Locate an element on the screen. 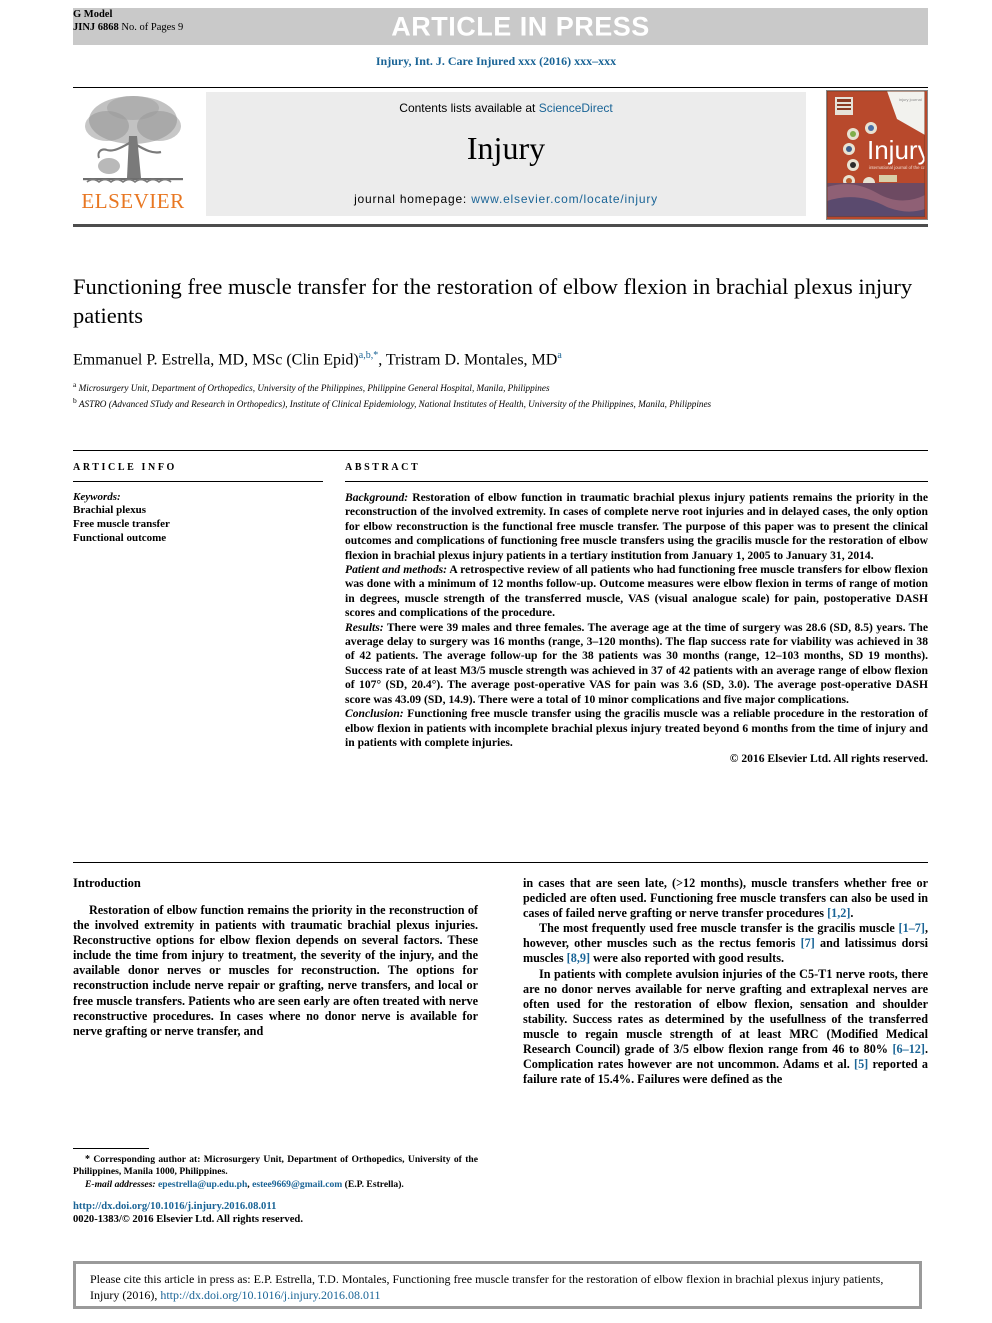 Image resolution: width=992 pixels, height=1323 pixels. keyword-item: Functional outcome is located at coordinates (120, 538).